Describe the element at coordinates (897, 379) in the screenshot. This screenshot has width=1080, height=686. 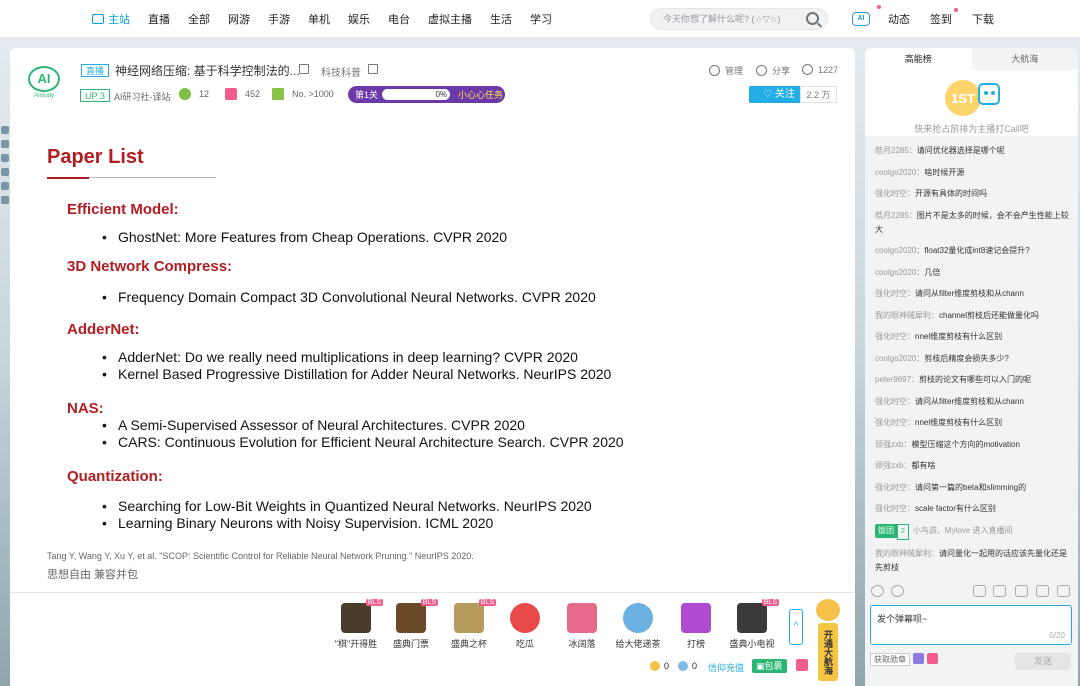
I see `danmaku-user: peter9697：` at that location.